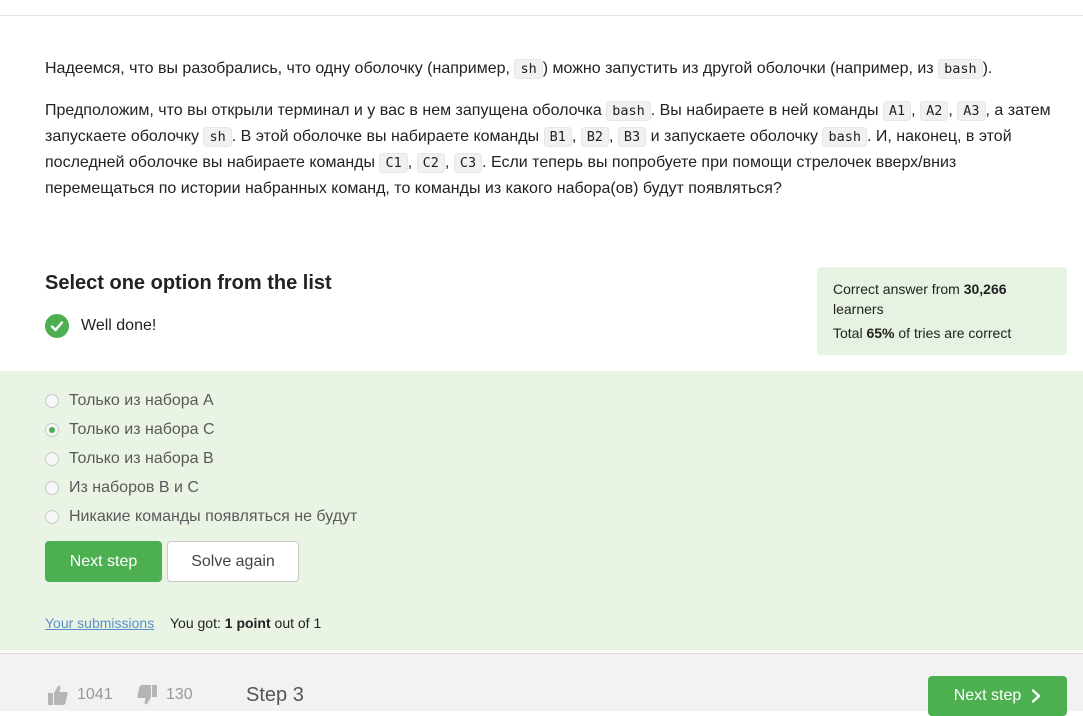 This screenshot has height=716, width=1083. I want to click on radio-button-selected, so click(52, 429).